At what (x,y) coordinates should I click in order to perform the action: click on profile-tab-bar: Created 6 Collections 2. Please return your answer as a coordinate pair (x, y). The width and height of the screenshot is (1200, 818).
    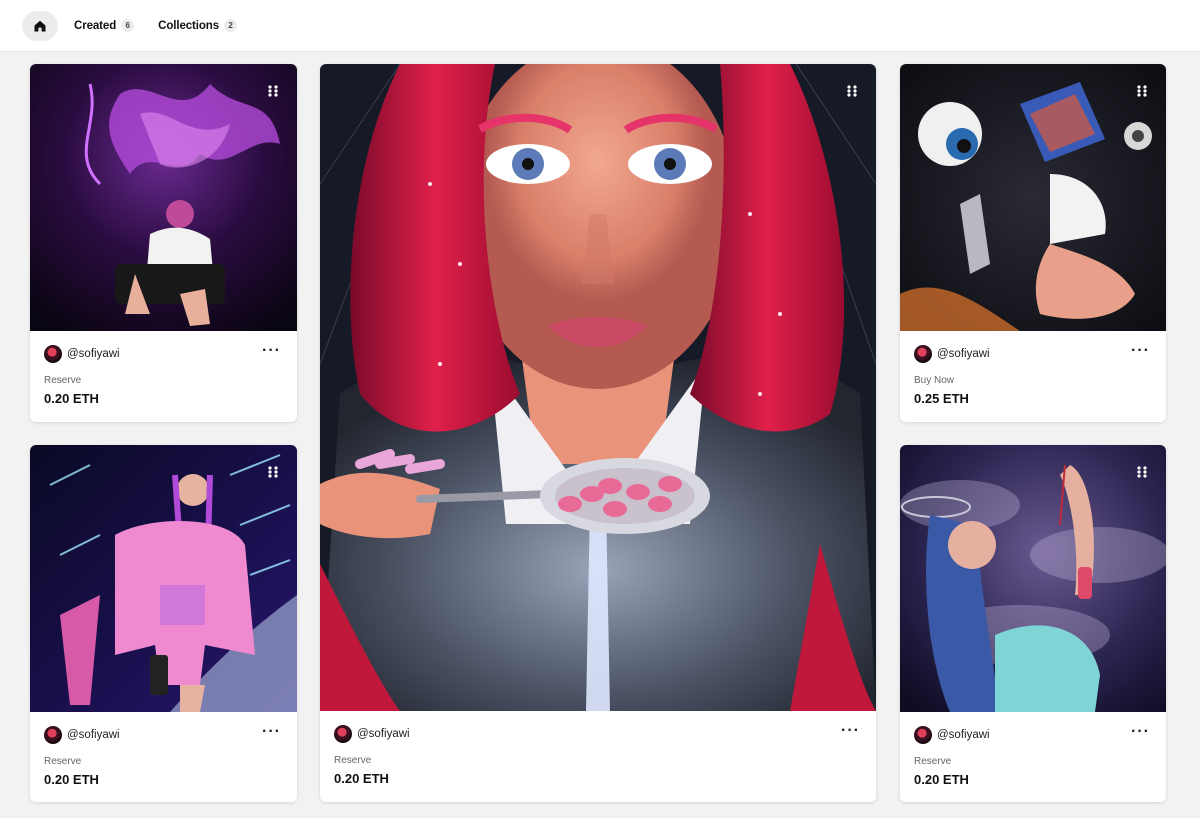
    Looking at the image, I should click on (600, 26).